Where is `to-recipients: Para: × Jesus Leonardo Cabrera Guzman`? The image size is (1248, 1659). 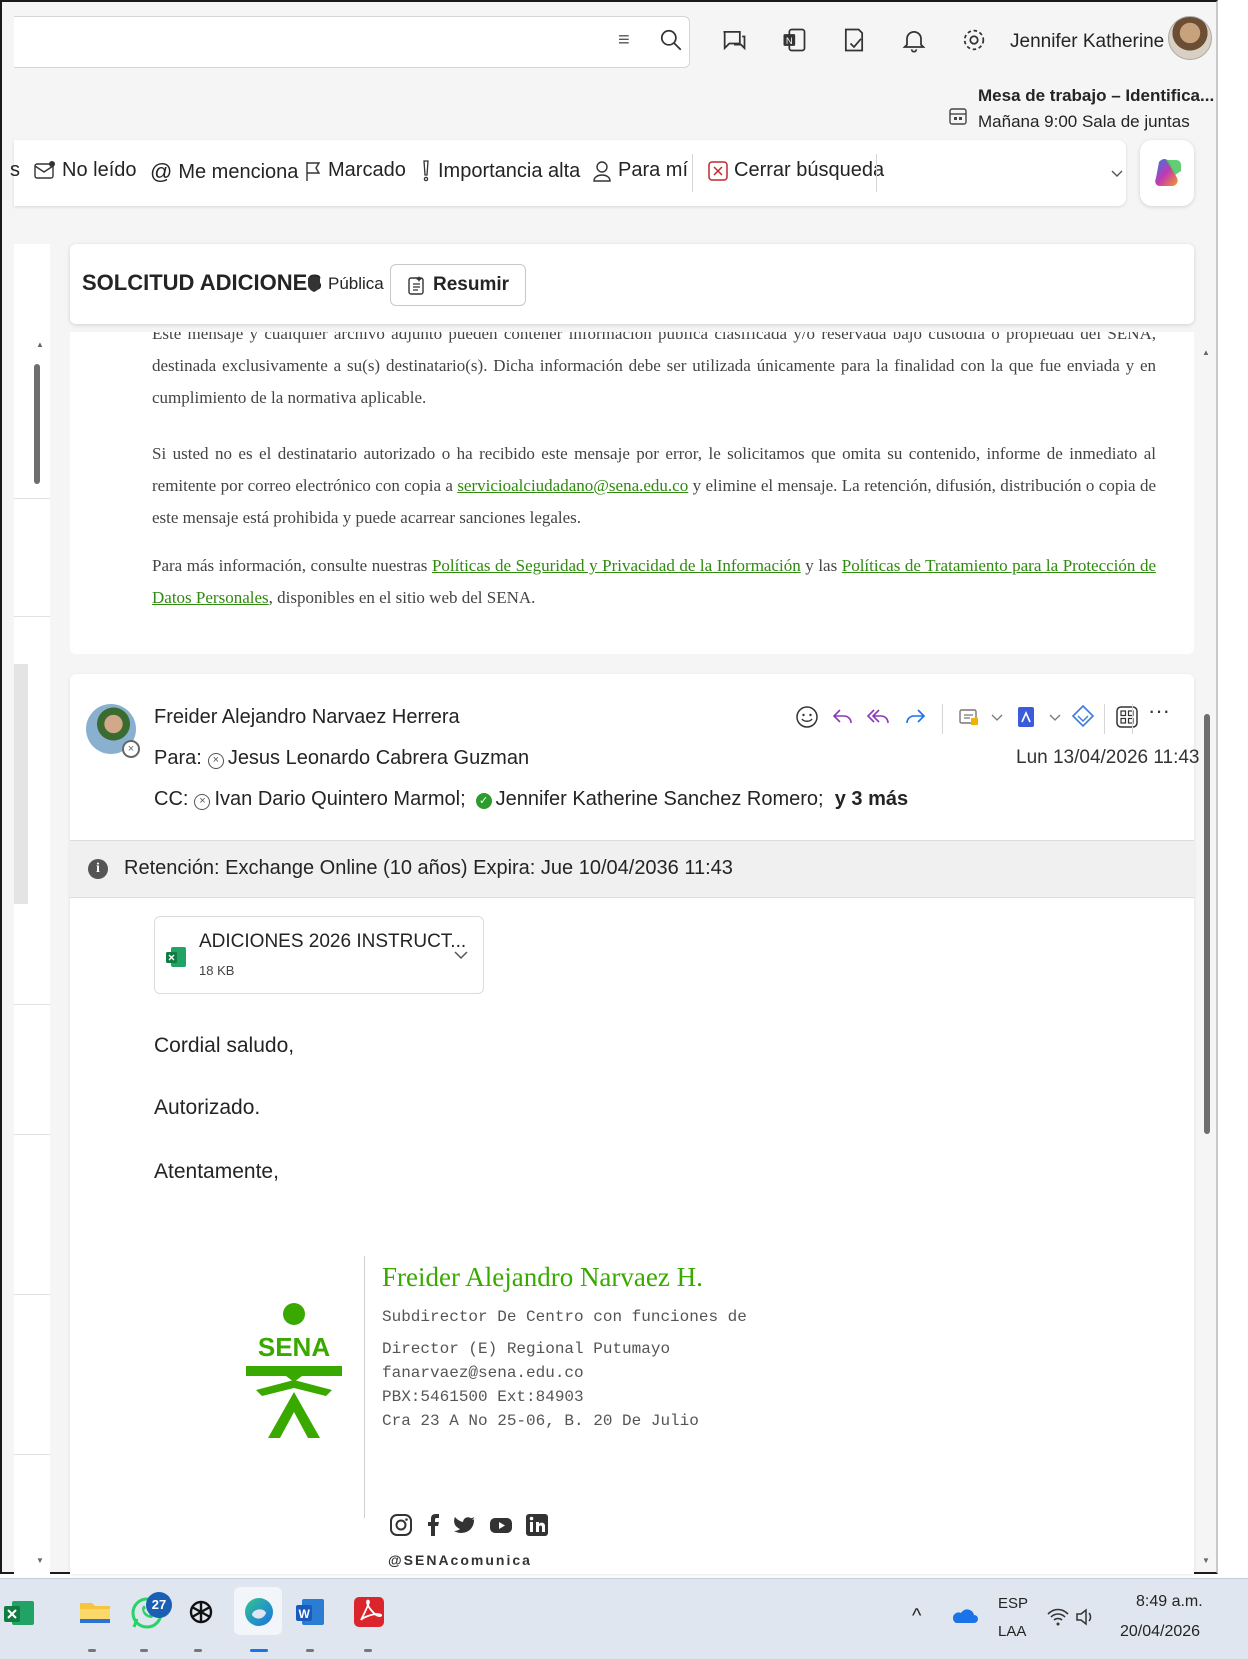 to-recipients: Para: × Jesus Leonardo Cabrera Guzman is located at coordinates (341, 758).